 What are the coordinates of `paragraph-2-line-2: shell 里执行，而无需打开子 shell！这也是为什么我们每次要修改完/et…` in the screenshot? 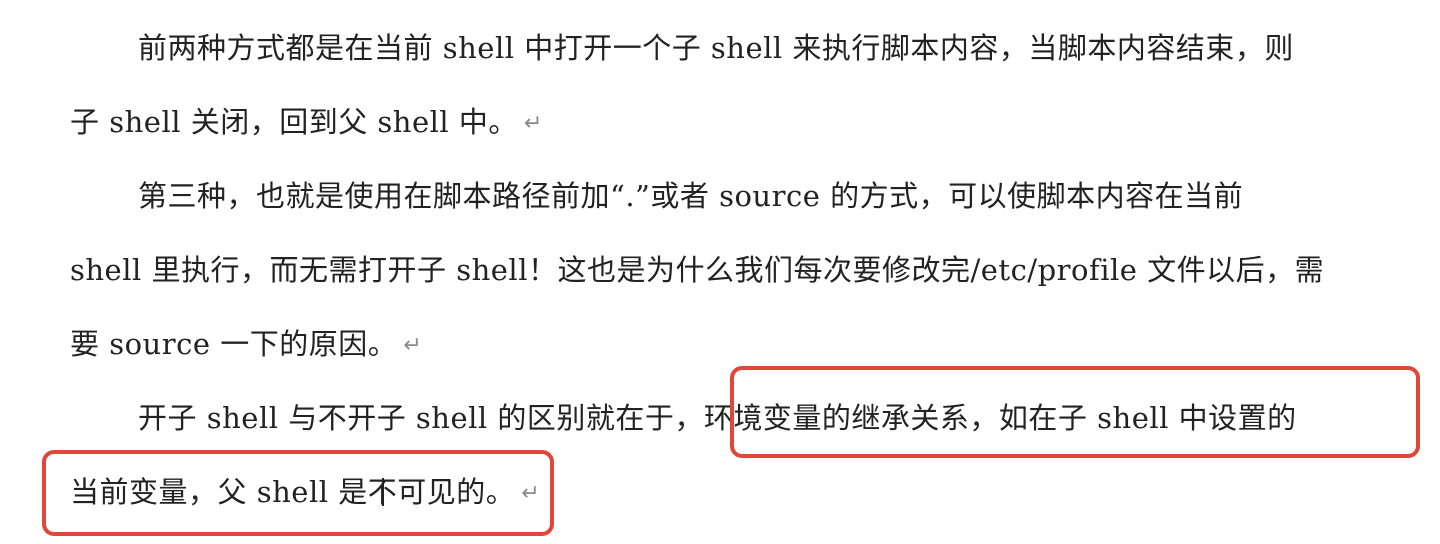 It's located at (697, 270).